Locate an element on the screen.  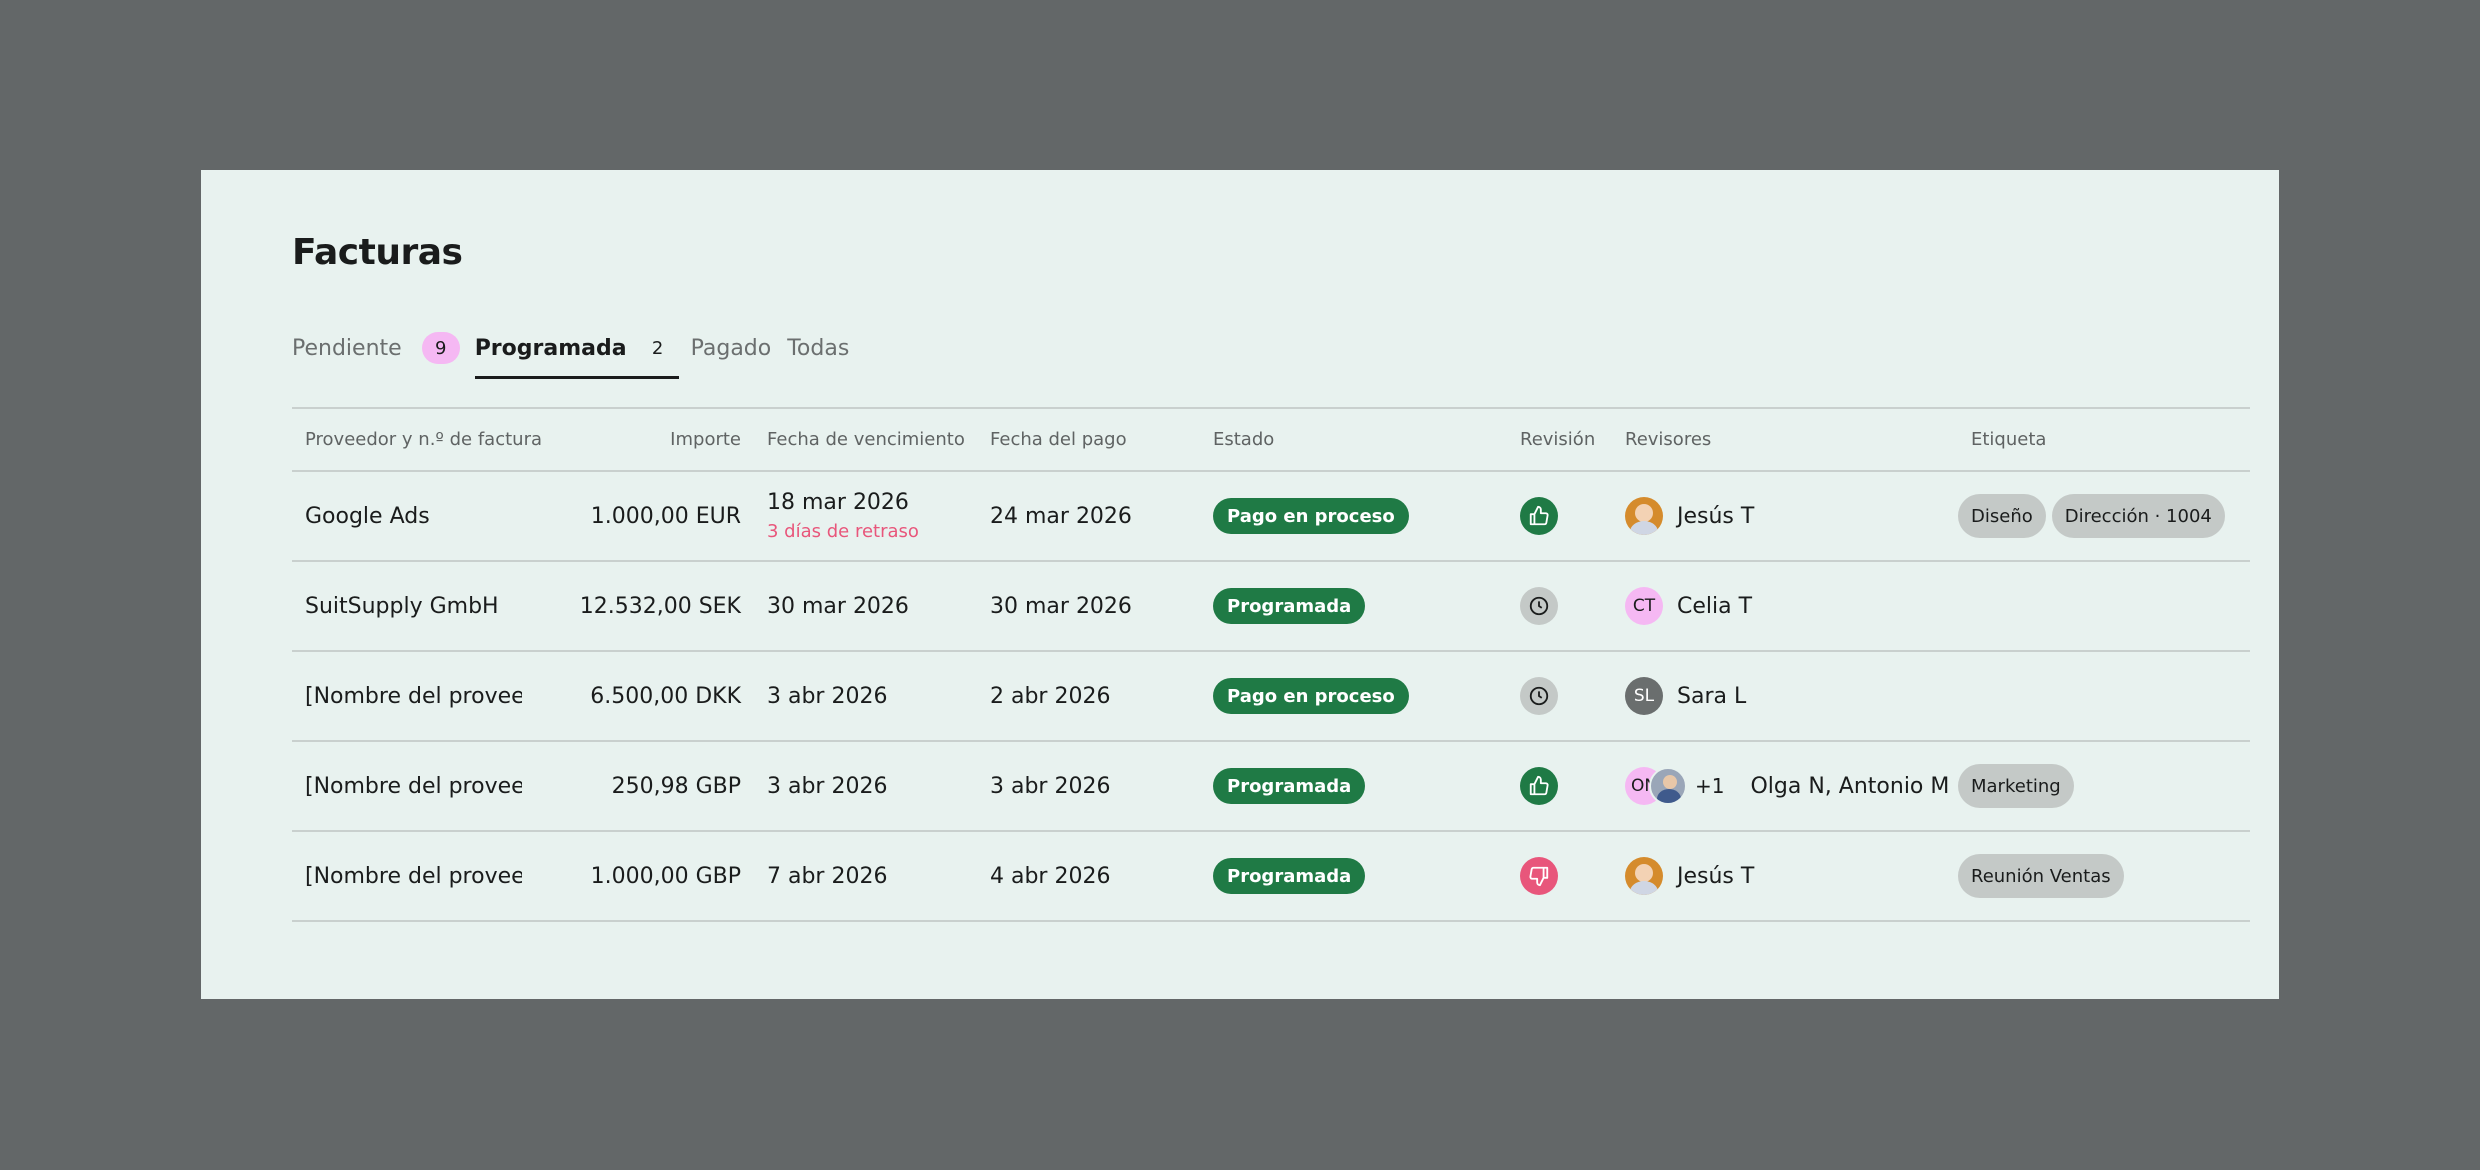
column-header-reviewers: Revisores is located at coordinates (1785, 440).